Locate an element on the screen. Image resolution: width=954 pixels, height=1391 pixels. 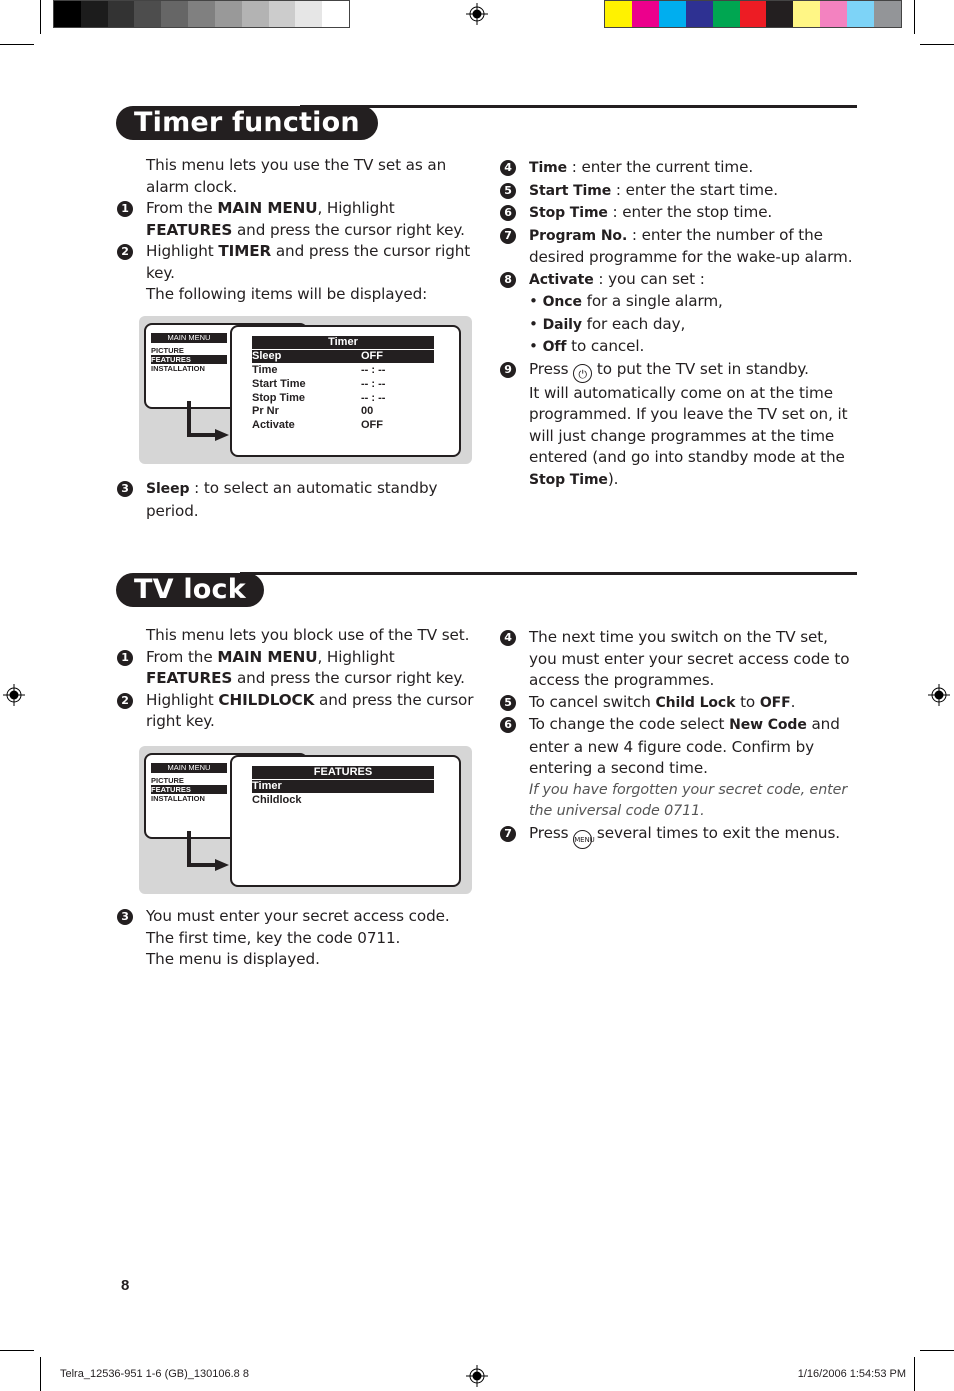
menu-button-icon: MENU is located at coordinates (584, 839).